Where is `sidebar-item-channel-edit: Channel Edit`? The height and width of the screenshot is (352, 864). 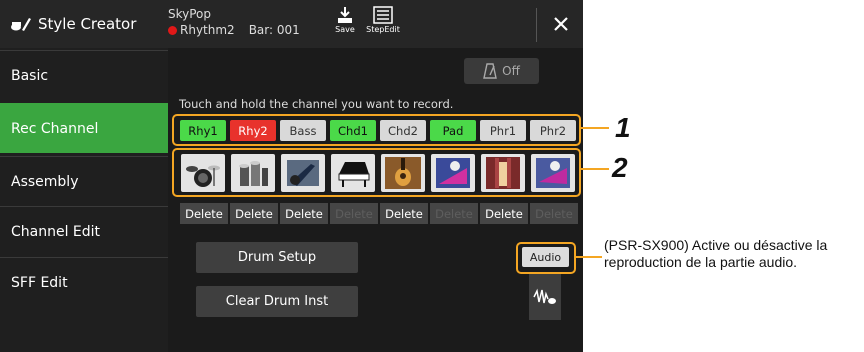
sidebar-item-channel-edit: Channel Edit is located at coordinates (84, 231).